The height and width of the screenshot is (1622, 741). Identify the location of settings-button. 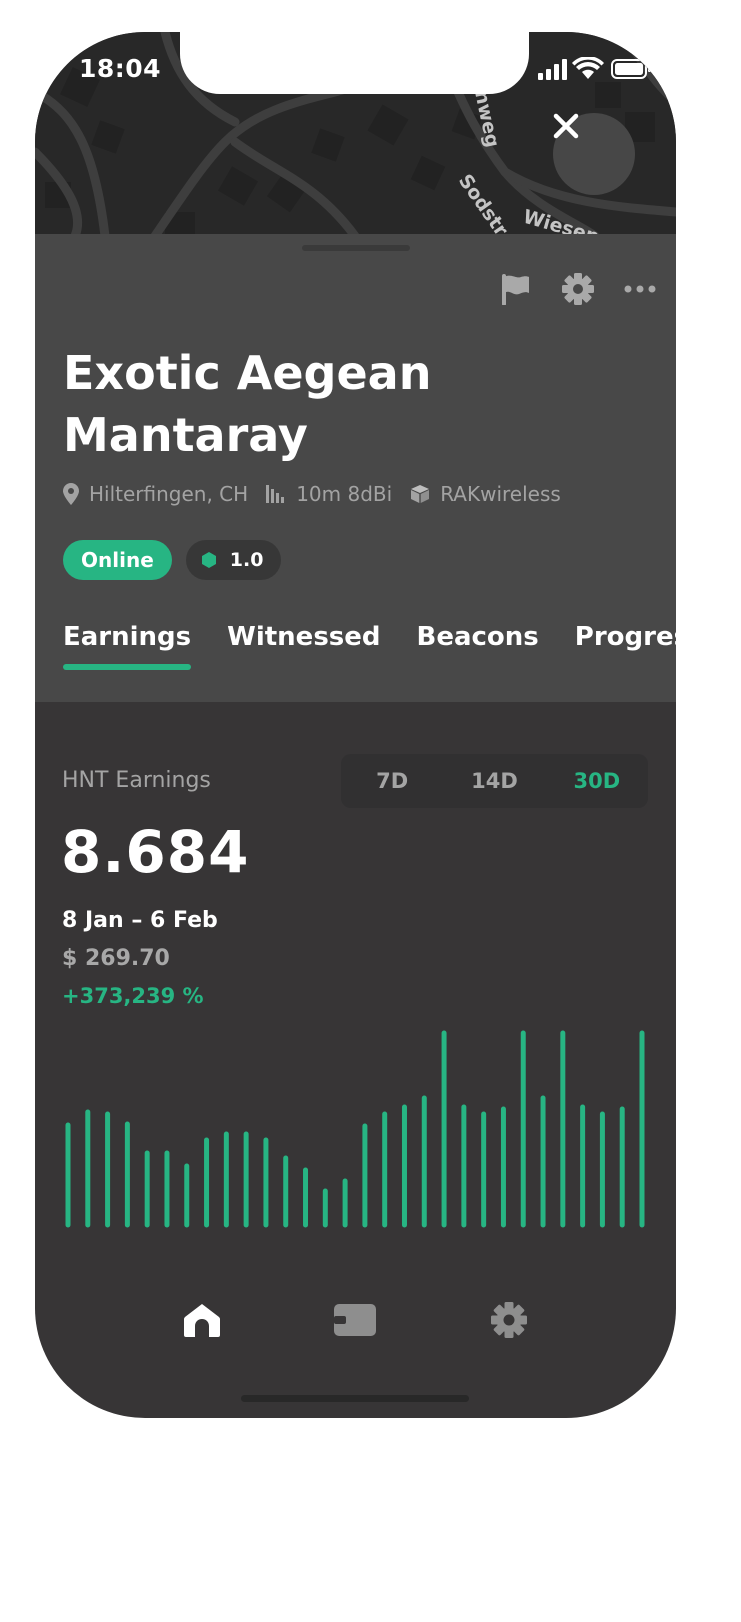
(578, 289).